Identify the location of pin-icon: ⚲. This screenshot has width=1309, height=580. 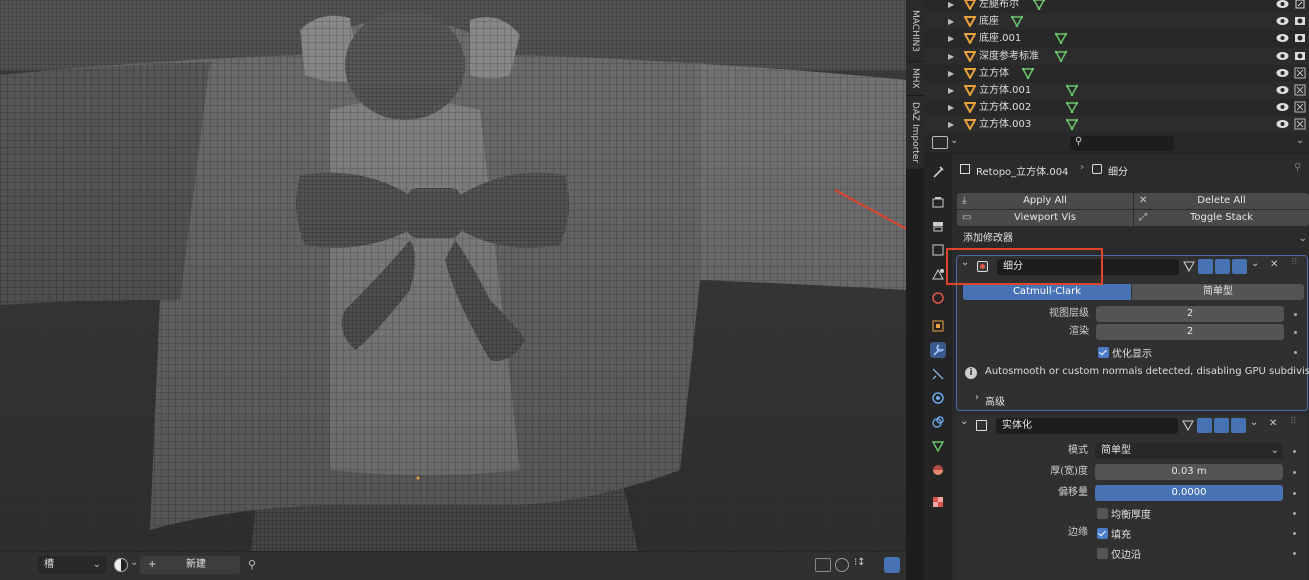
(1297, 167).